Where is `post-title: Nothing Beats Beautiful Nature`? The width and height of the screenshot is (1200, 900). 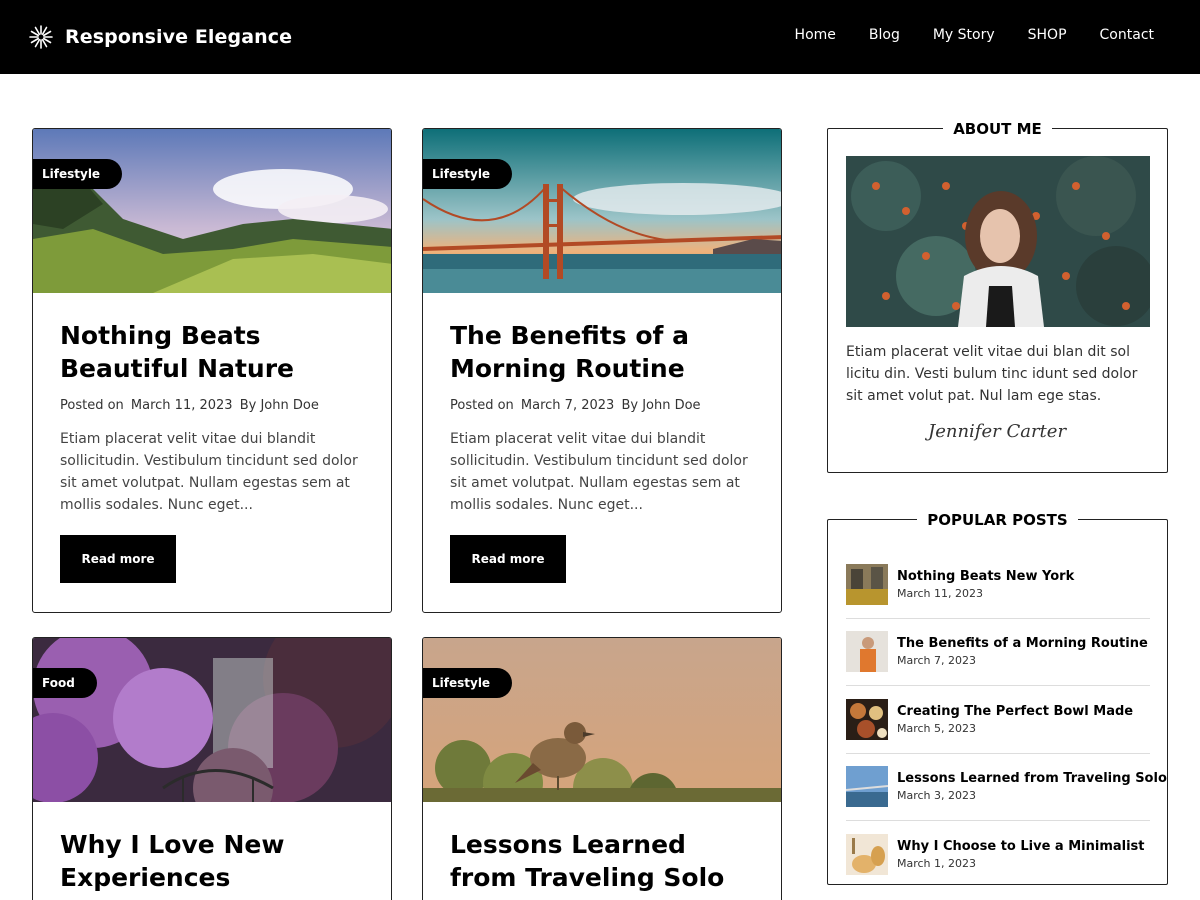
post-title: Nothing Beats Beautiful Nature is located at coordinates (212, 352).